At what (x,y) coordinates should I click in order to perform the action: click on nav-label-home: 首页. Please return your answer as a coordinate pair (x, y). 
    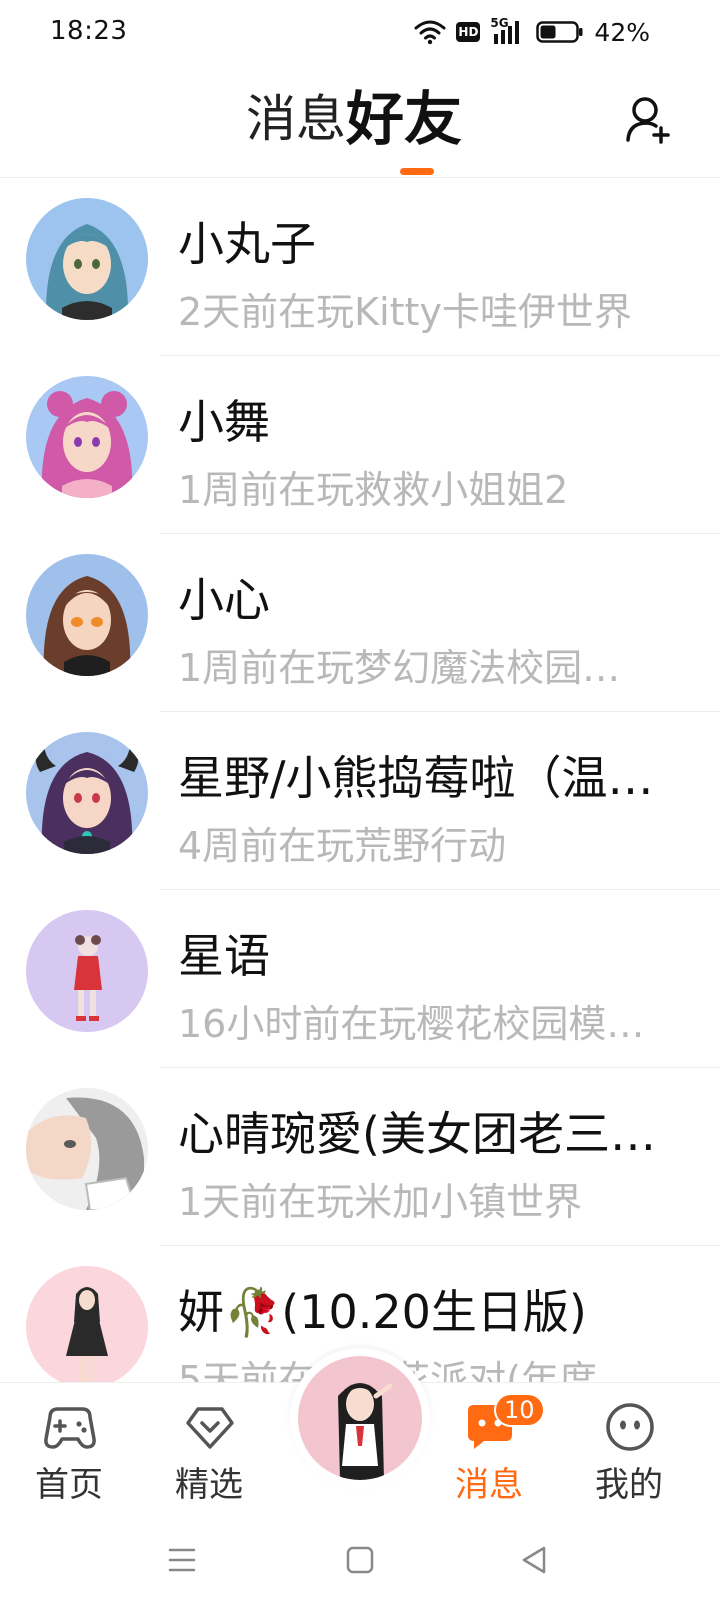
    Looking at the image, I should click on (69, 1485).